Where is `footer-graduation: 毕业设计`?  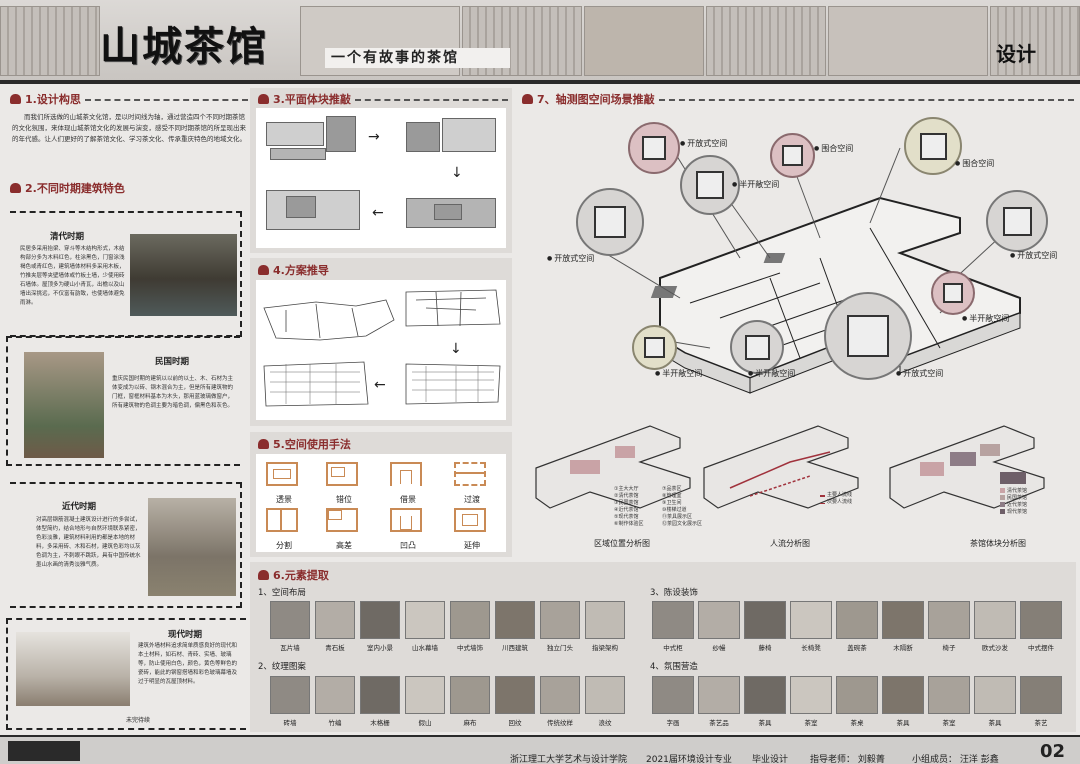
footer-graduation: 毕业设计 is located at coordinates (770, 759).